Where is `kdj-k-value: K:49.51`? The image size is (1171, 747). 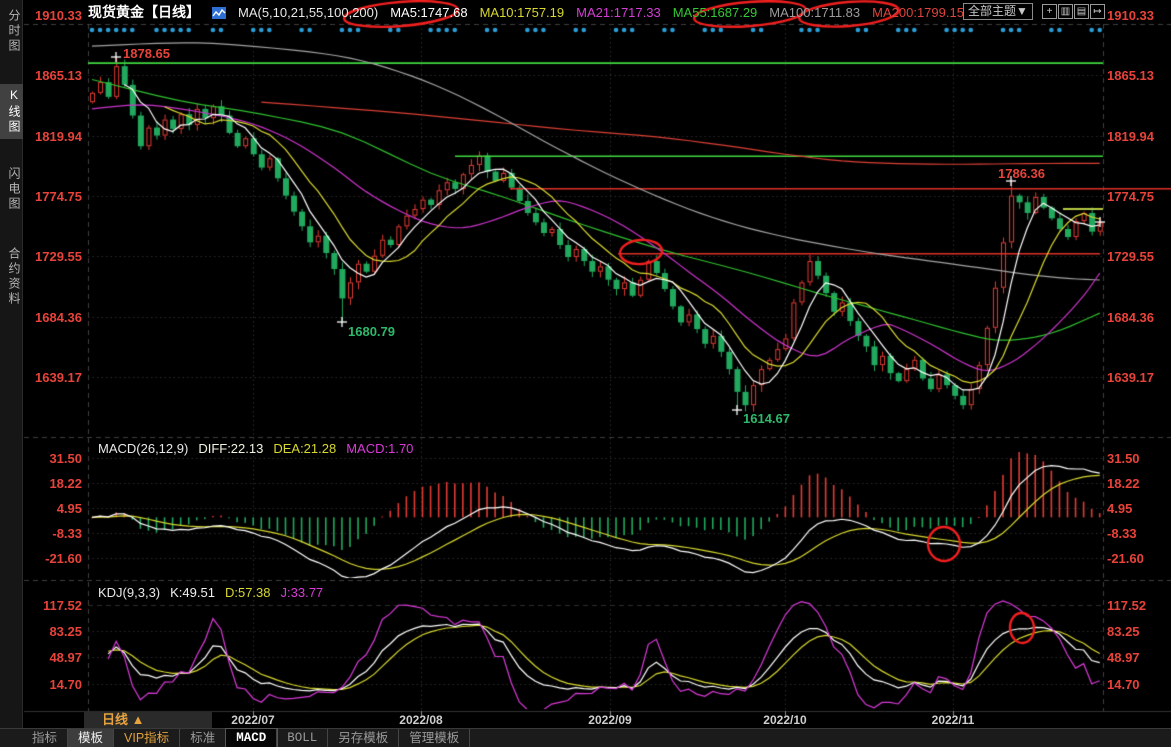
kdj-k-value: K:49.51 is located at coordinates (192, 592).